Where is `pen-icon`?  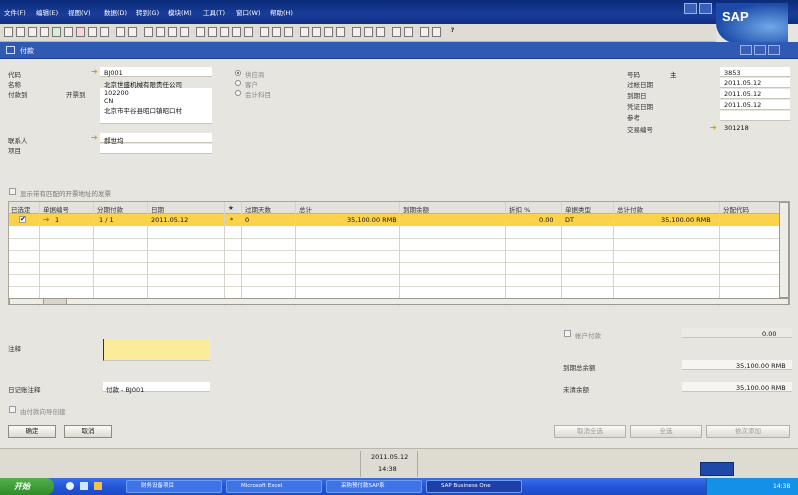
pen-icon is located at coordinates (380, 32).